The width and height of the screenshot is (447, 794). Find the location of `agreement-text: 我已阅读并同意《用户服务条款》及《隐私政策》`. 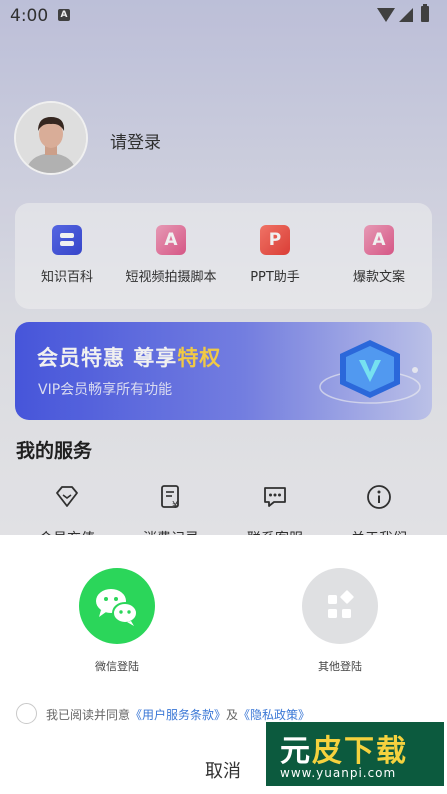

agreement-text: 我已阅读并同意《用户服务条款》及《隐私政策》 is located at coordinates (178, 714).